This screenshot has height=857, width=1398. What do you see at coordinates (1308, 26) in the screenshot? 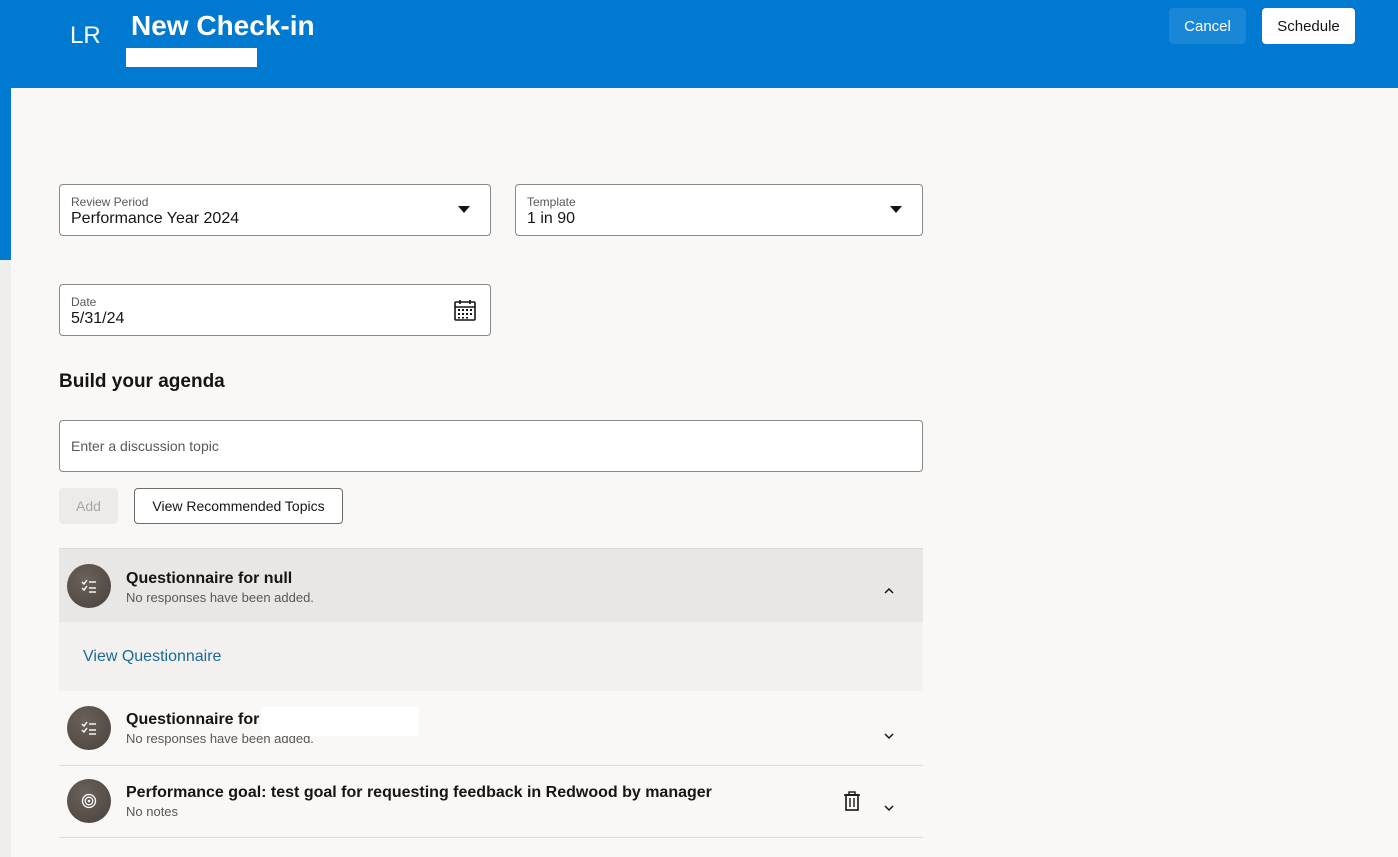
I see `schedule-button: Schedule` at bounding box center [1308, 26].